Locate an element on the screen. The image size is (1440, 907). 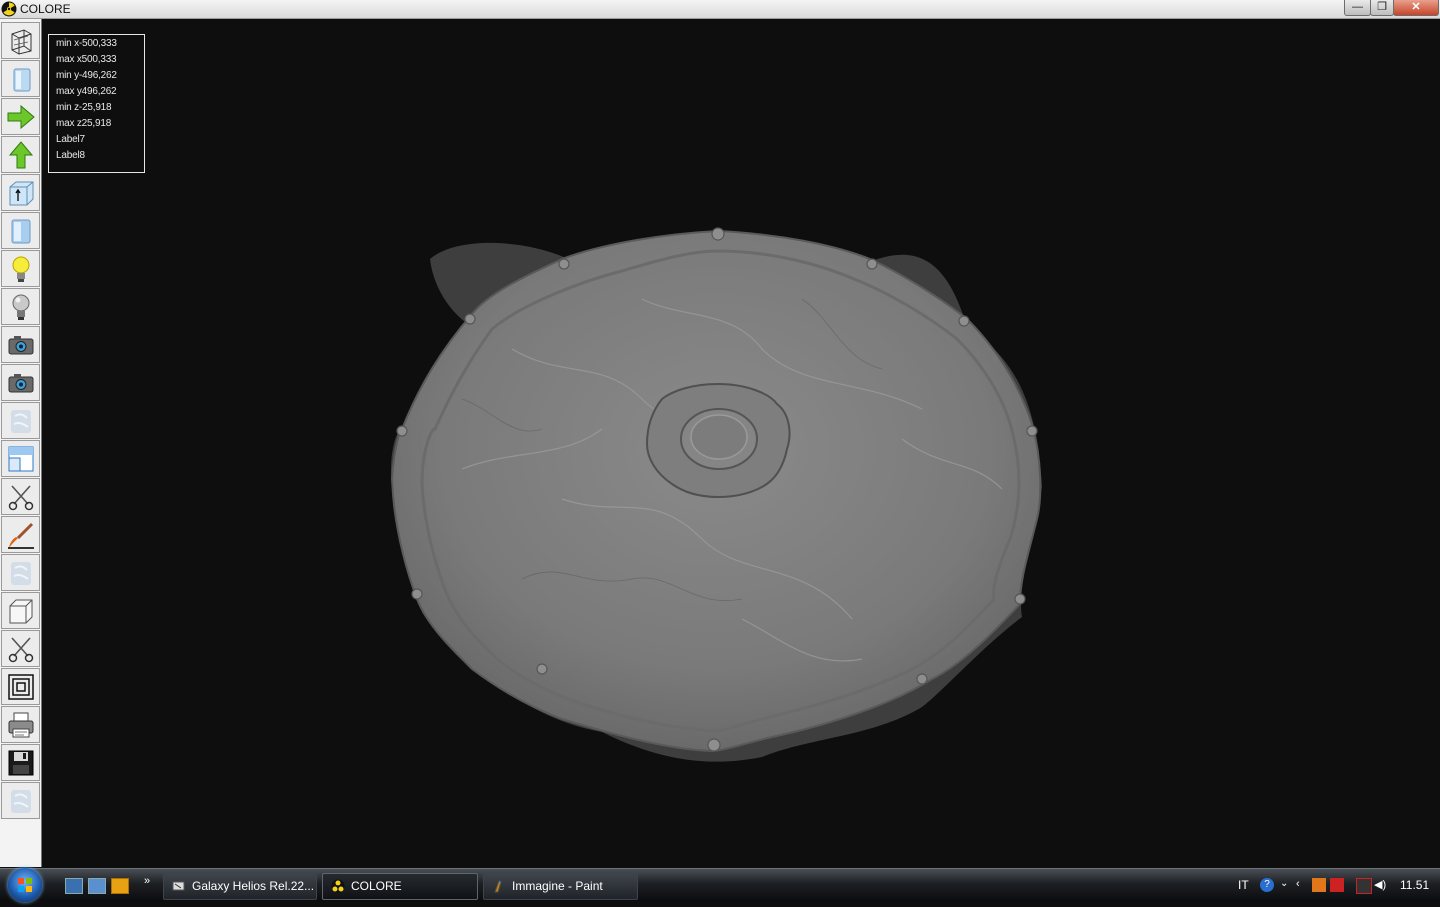
camera-button is located at coordinates (20, 344).